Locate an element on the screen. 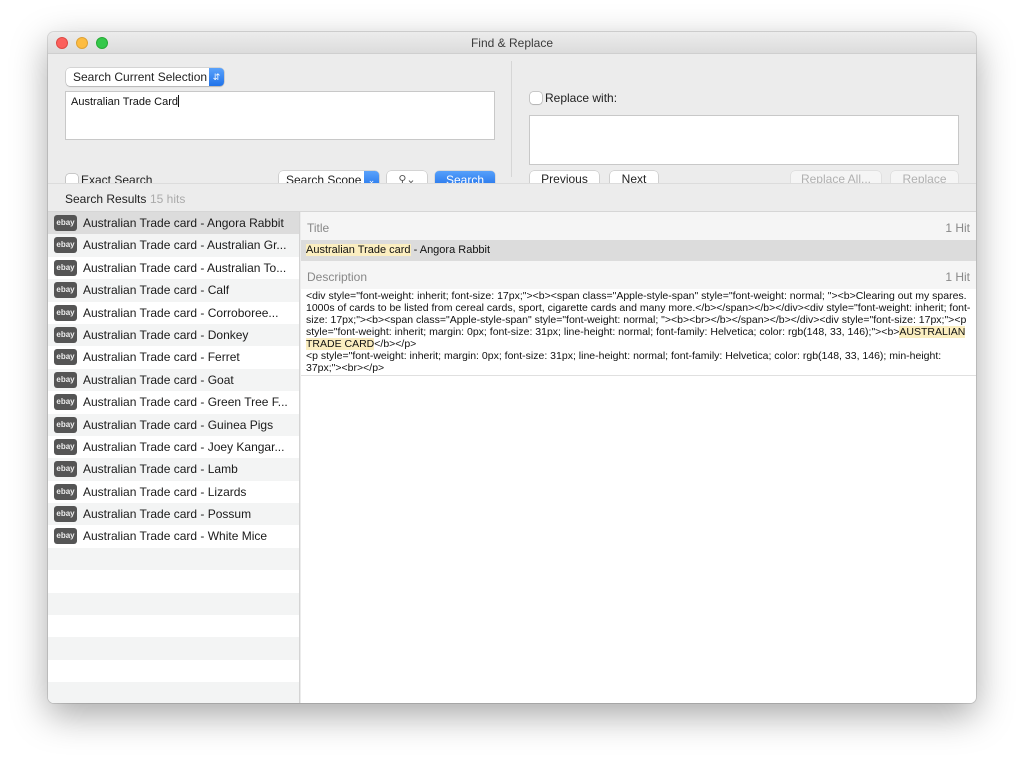  replace-input is located at coordinates (744, 140).